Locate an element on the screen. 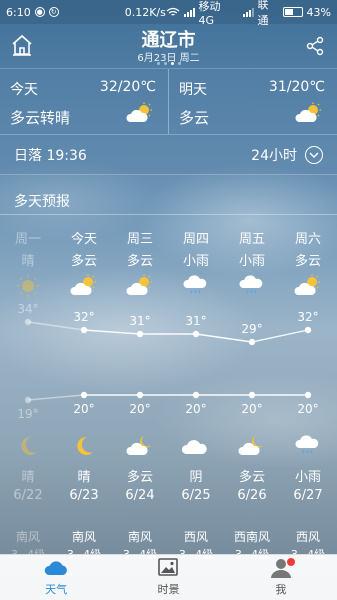  sunset-row: 日落 19:36 24小时 is located at coordinates (168, 155).